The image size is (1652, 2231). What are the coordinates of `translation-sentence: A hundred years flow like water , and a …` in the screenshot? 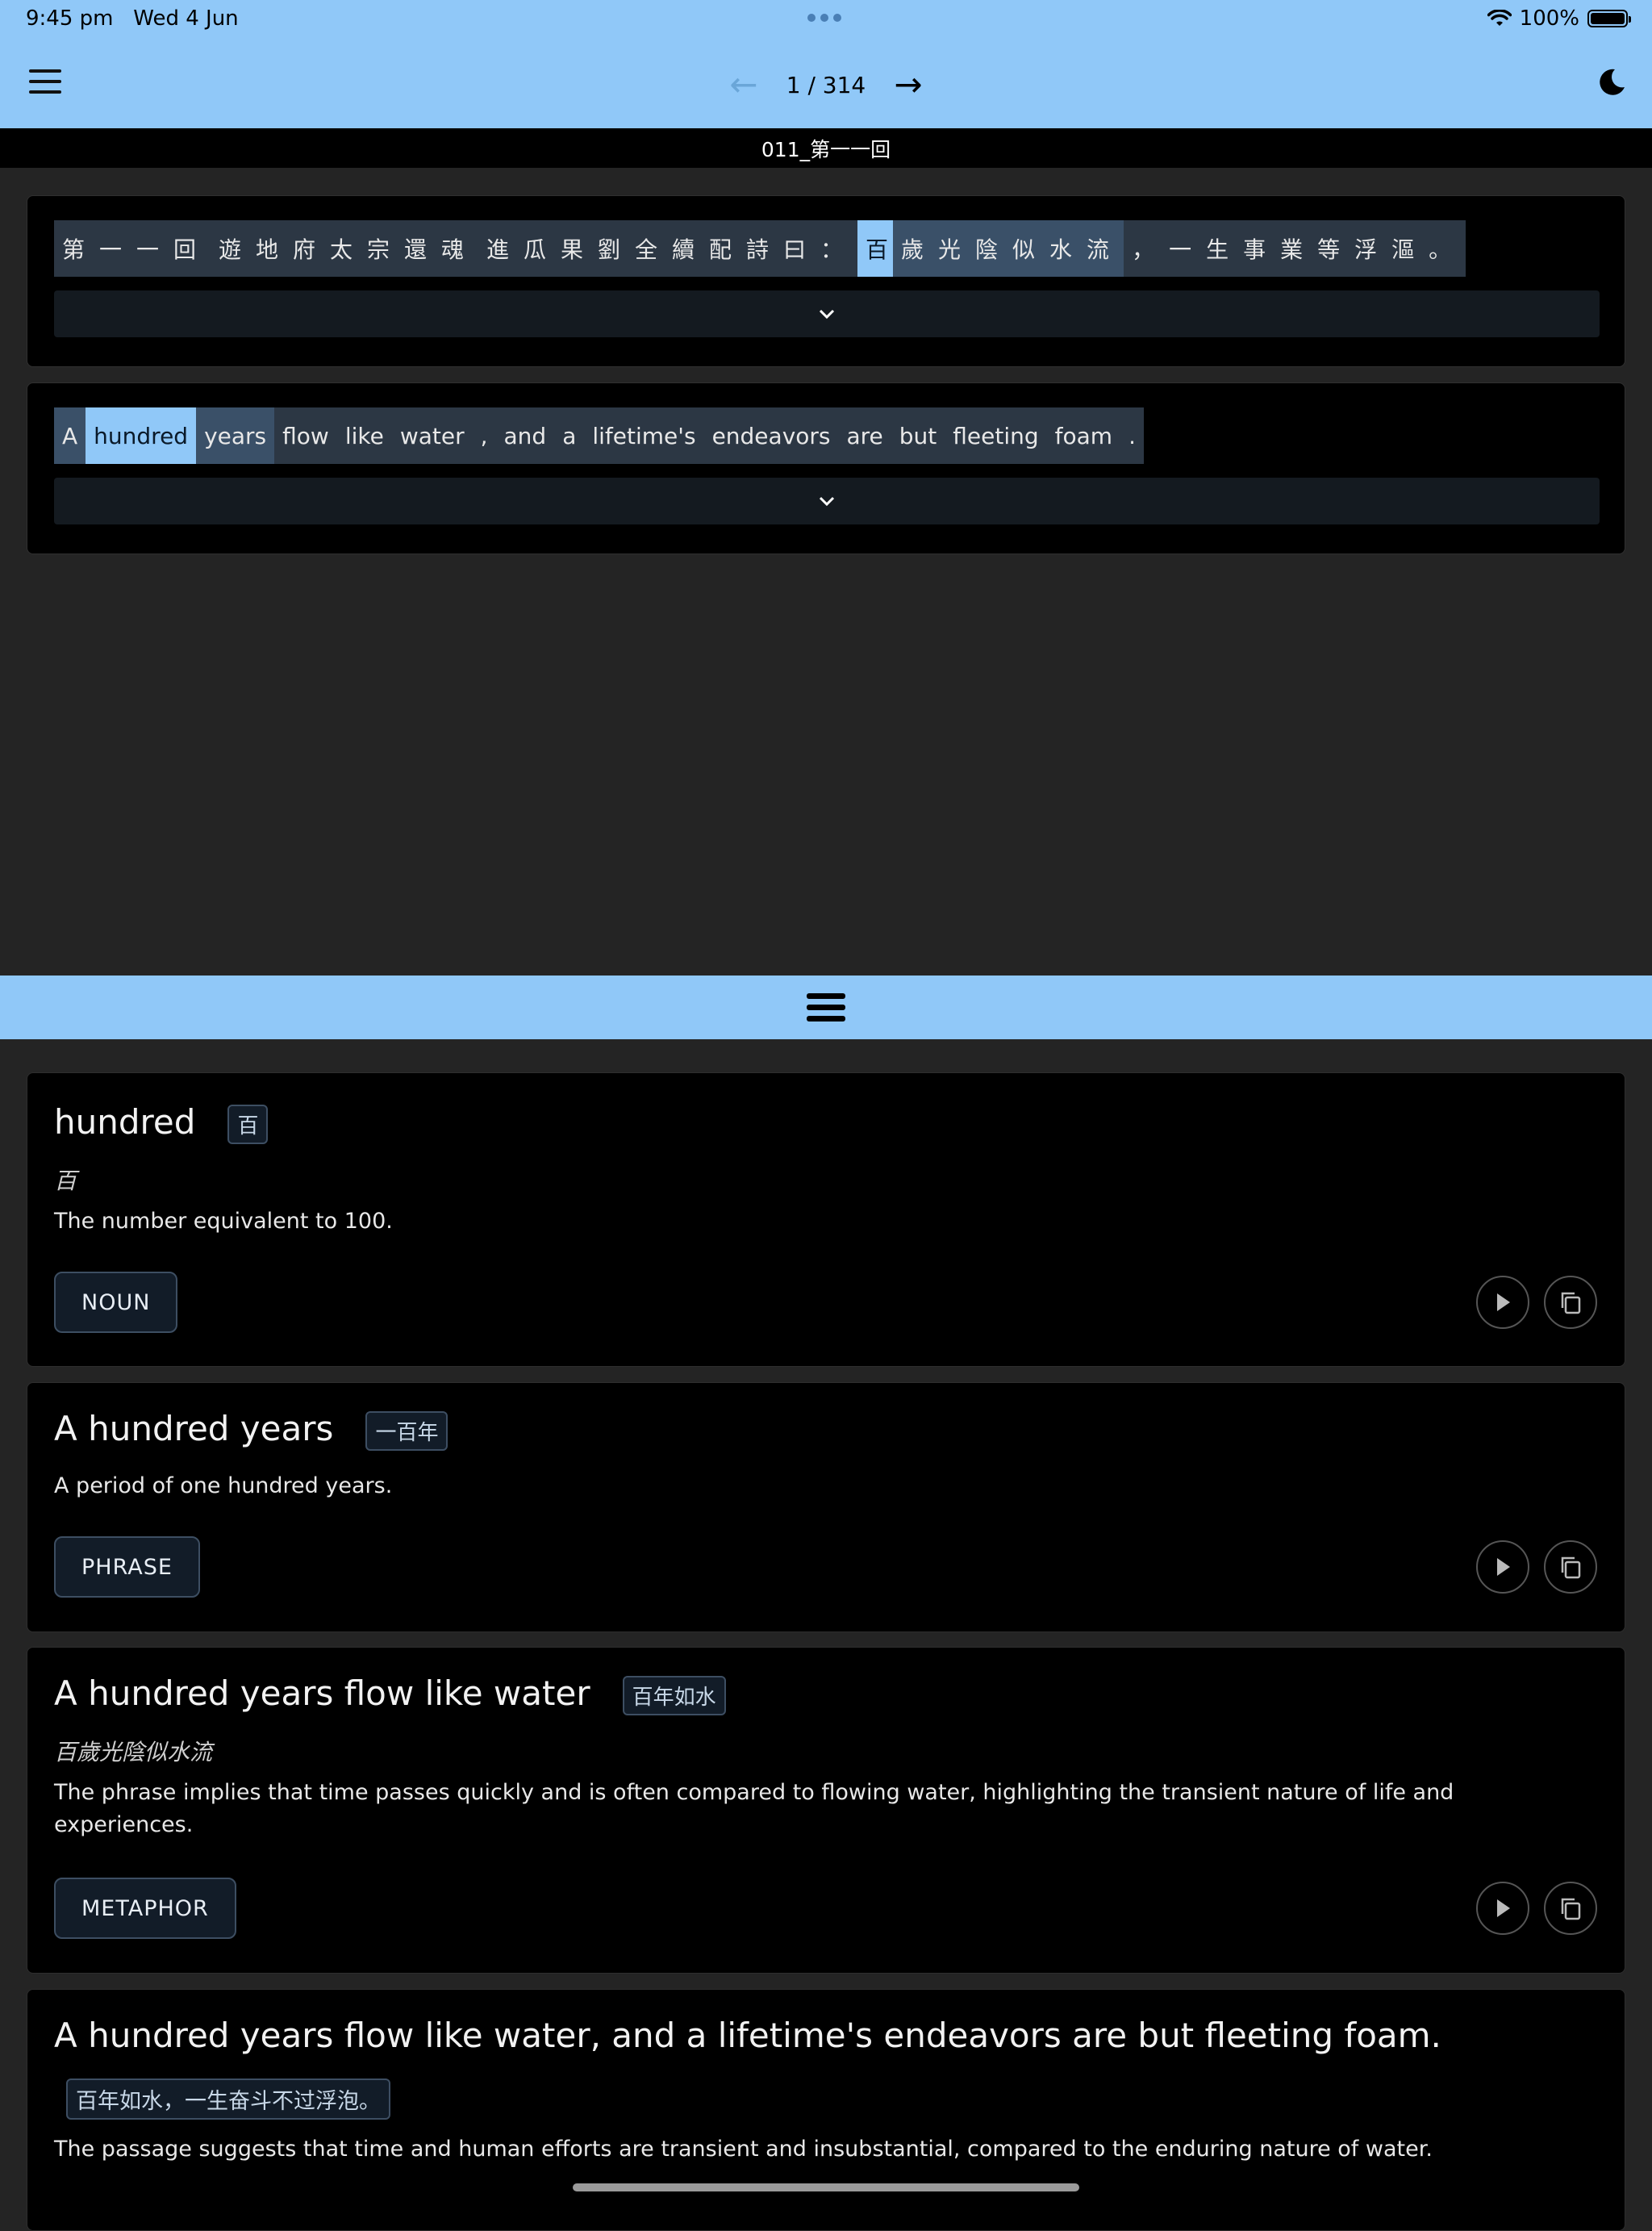 It's located at (599, 435).